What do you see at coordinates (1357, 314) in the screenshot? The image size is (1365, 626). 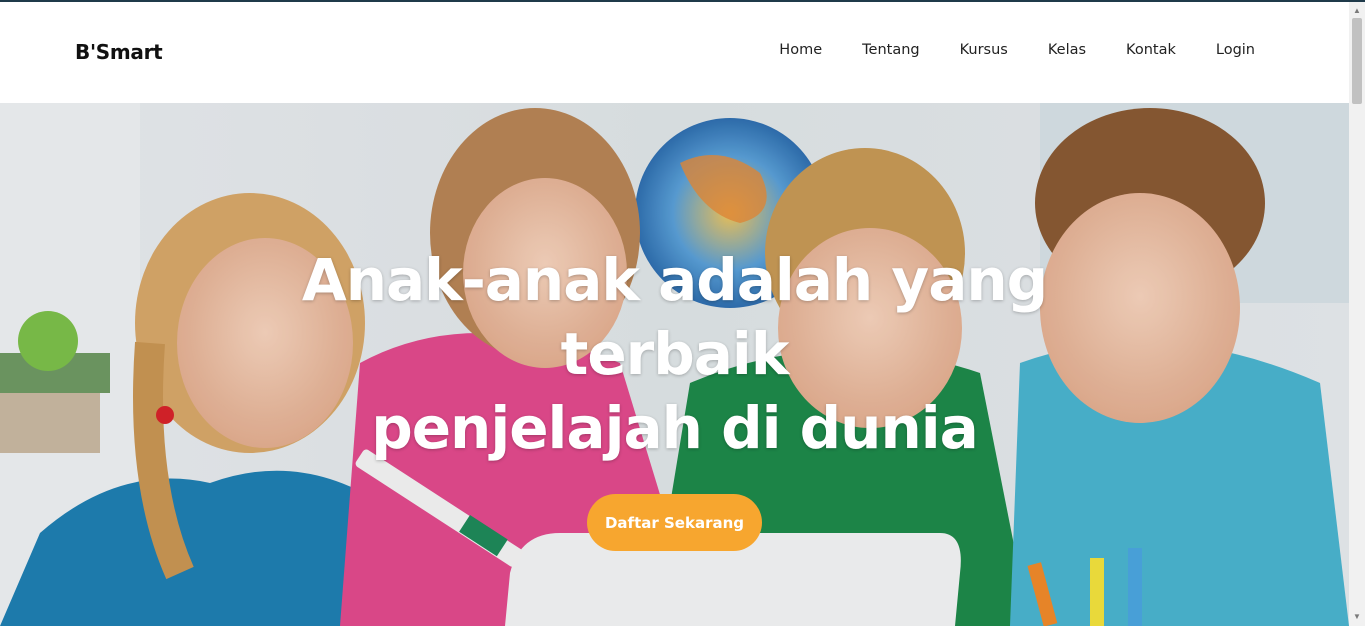 I see `page-scrollbar: ▲ ▼` at bounding box center [1357, 314].